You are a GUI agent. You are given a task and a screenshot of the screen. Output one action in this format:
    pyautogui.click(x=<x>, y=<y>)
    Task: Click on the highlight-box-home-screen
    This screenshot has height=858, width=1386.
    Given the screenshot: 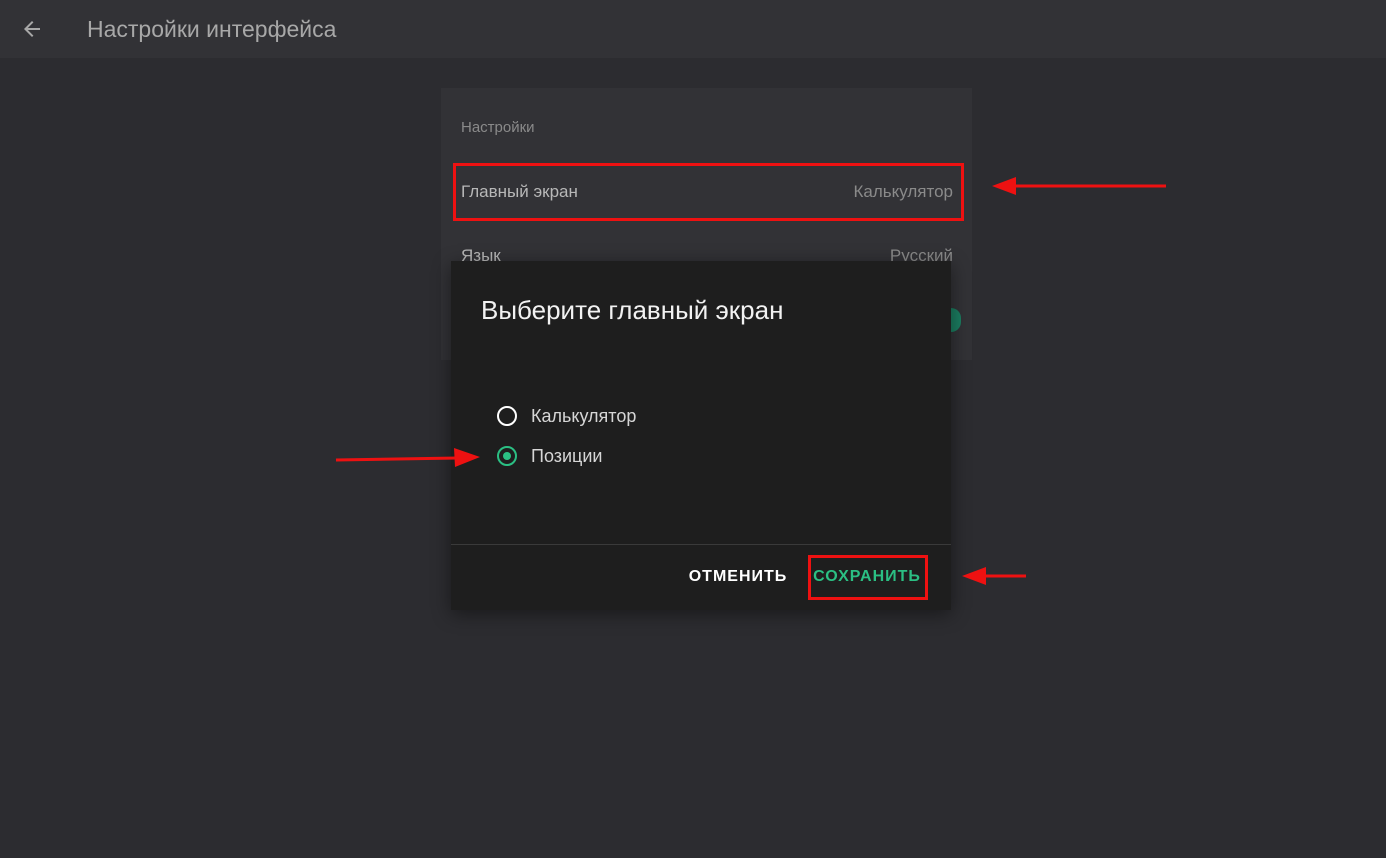 What is the action you would take?
    pyautogui.click(x=708, y=192)
    